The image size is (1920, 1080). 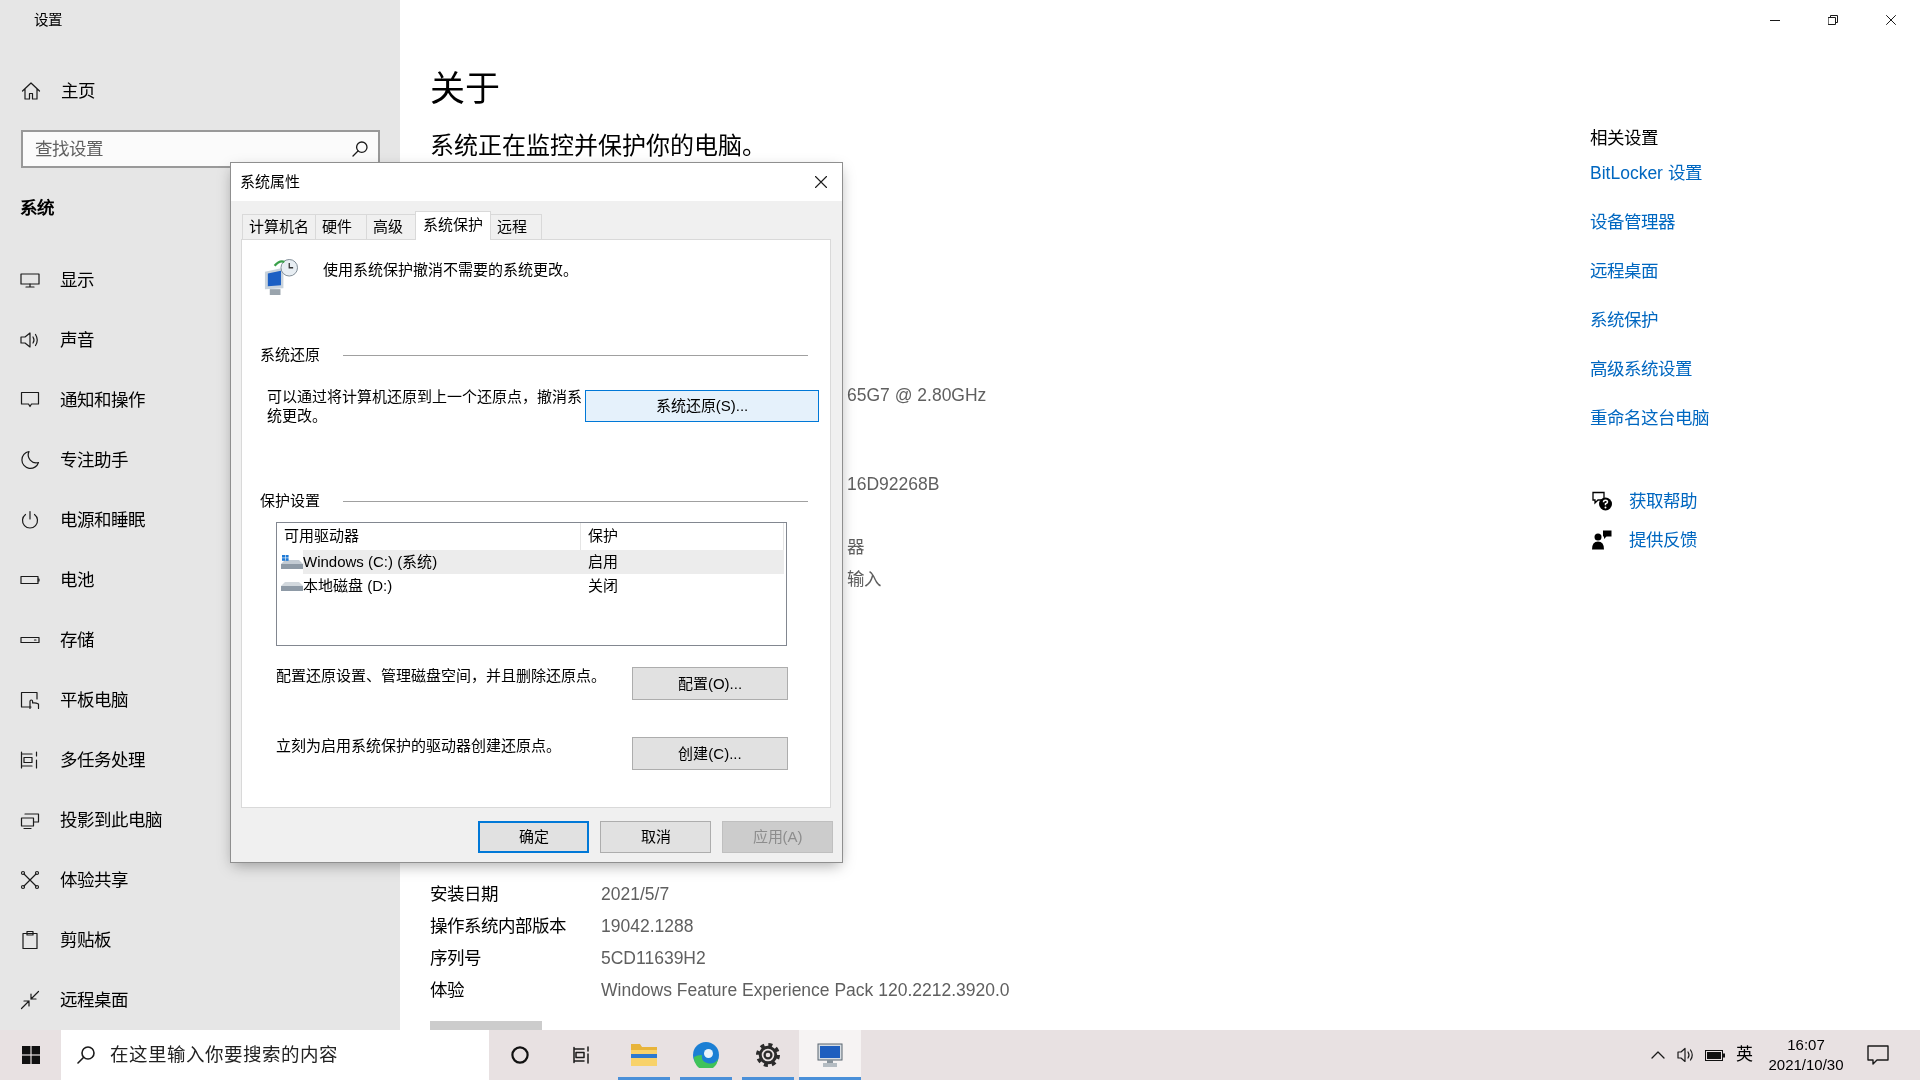 What do you see at coordinates (57, 340) in the screenshot?
I see `nav-item: 声音` at bounding box center [57, 340].